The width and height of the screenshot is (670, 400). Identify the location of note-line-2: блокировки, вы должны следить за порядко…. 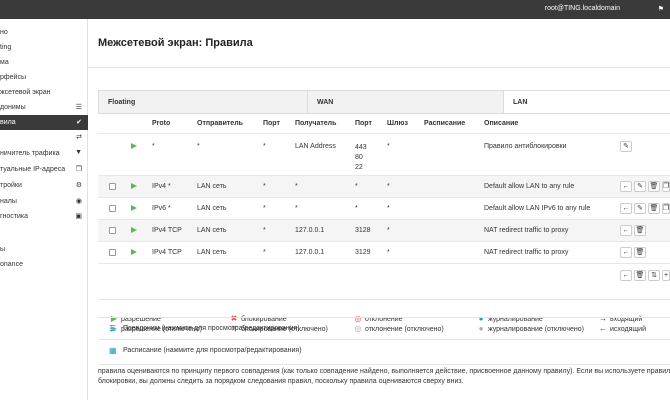
(281, 381).